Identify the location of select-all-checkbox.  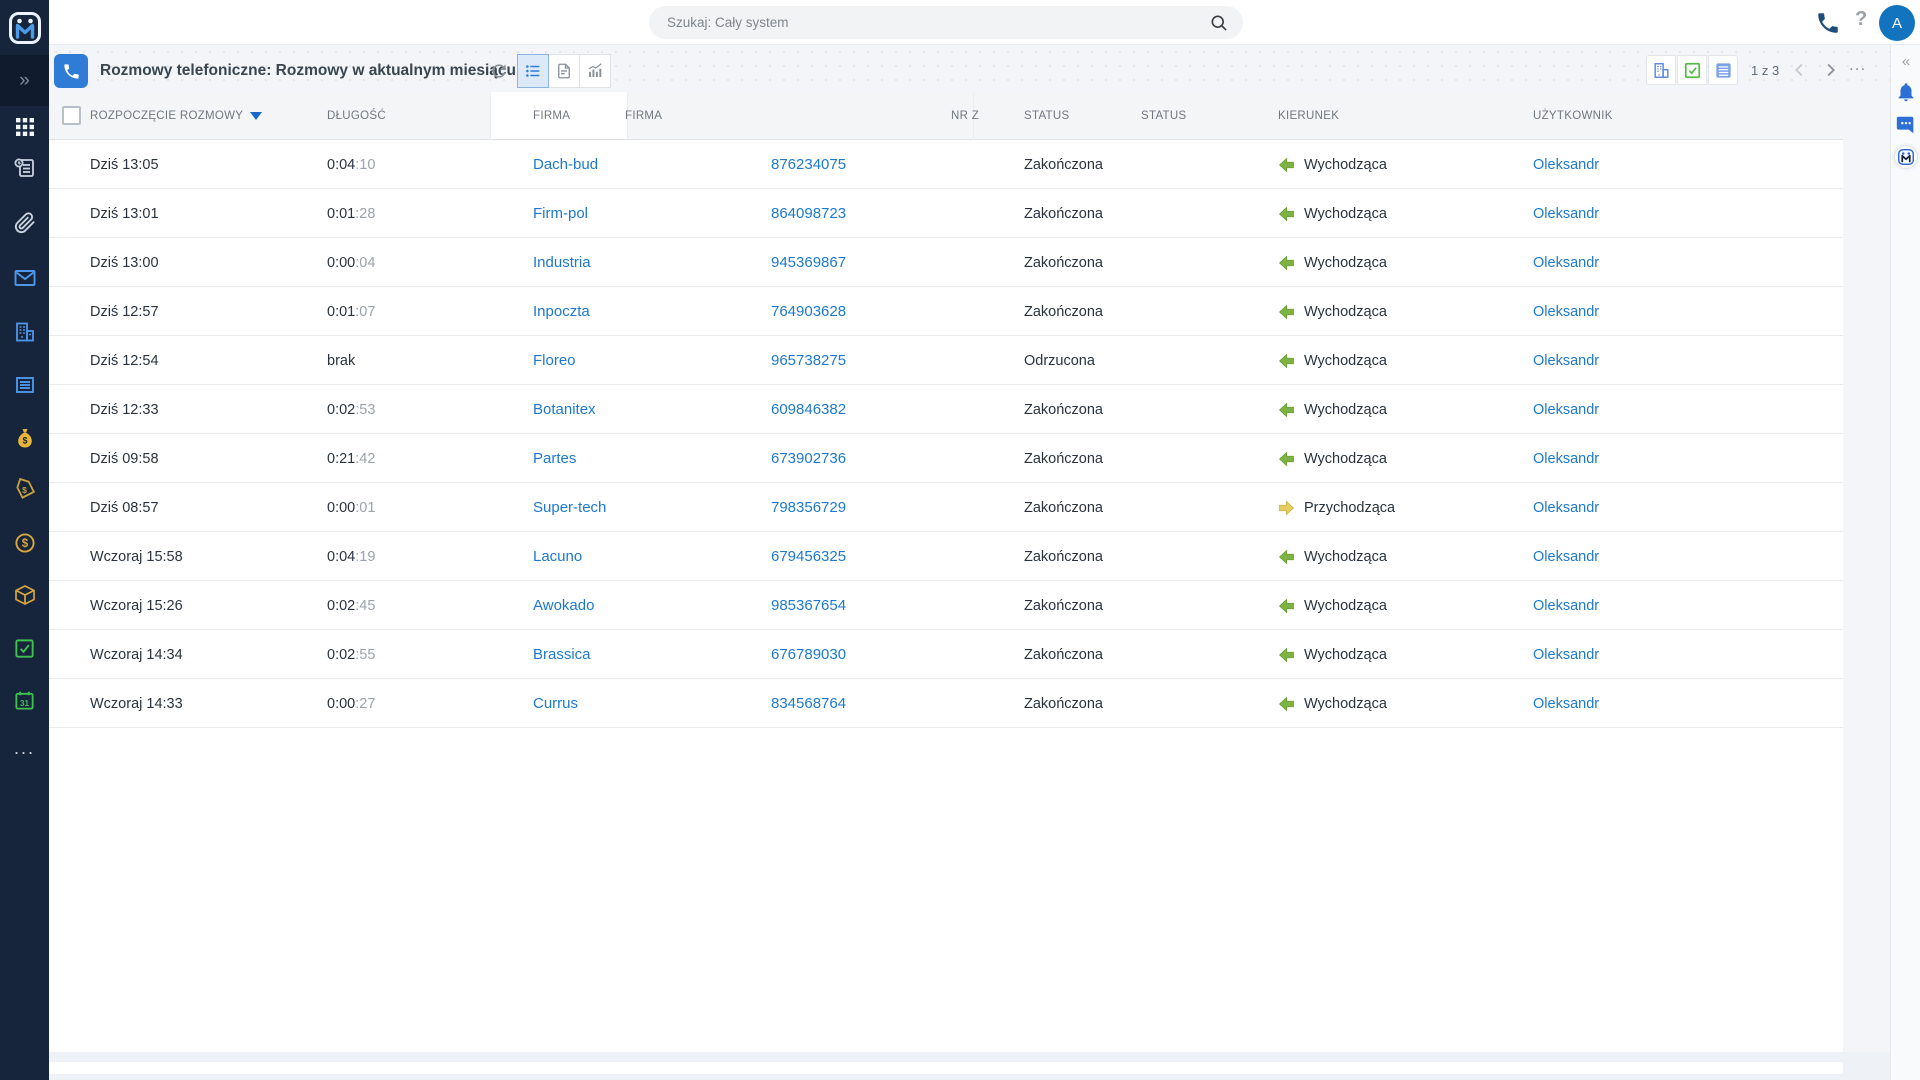
(71, 115).